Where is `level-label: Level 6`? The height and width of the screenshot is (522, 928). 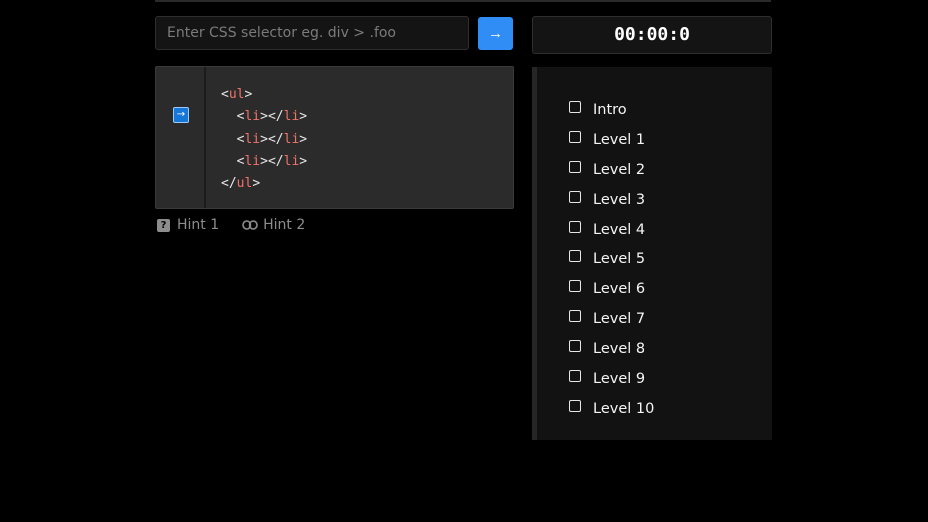
level-label: Level 6 is located at coordinates (619, 289).